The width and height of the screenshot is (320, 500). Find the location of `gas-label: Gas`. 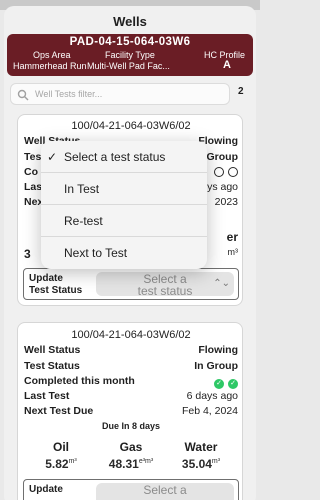

gas-label: Gas is located at coordinates (131, 447).